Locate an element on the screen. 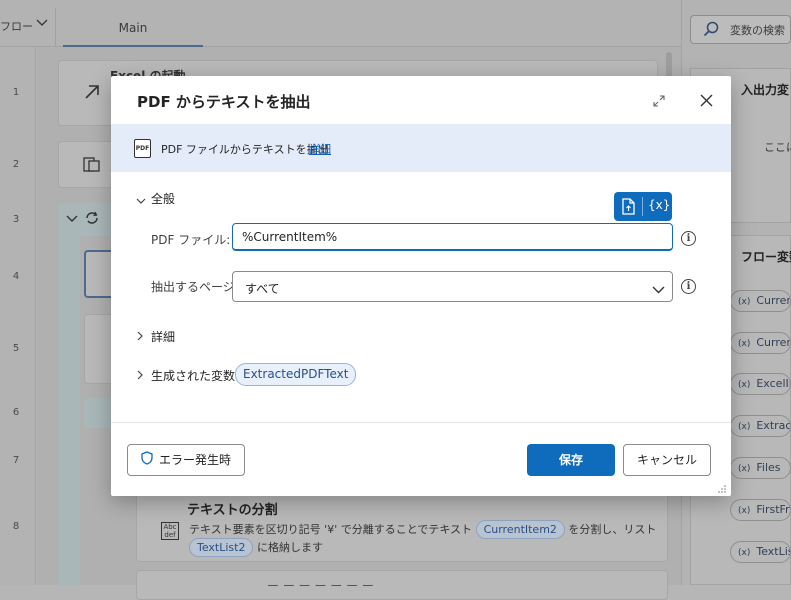  line-number: 3 is located at coordinates (16, 219).